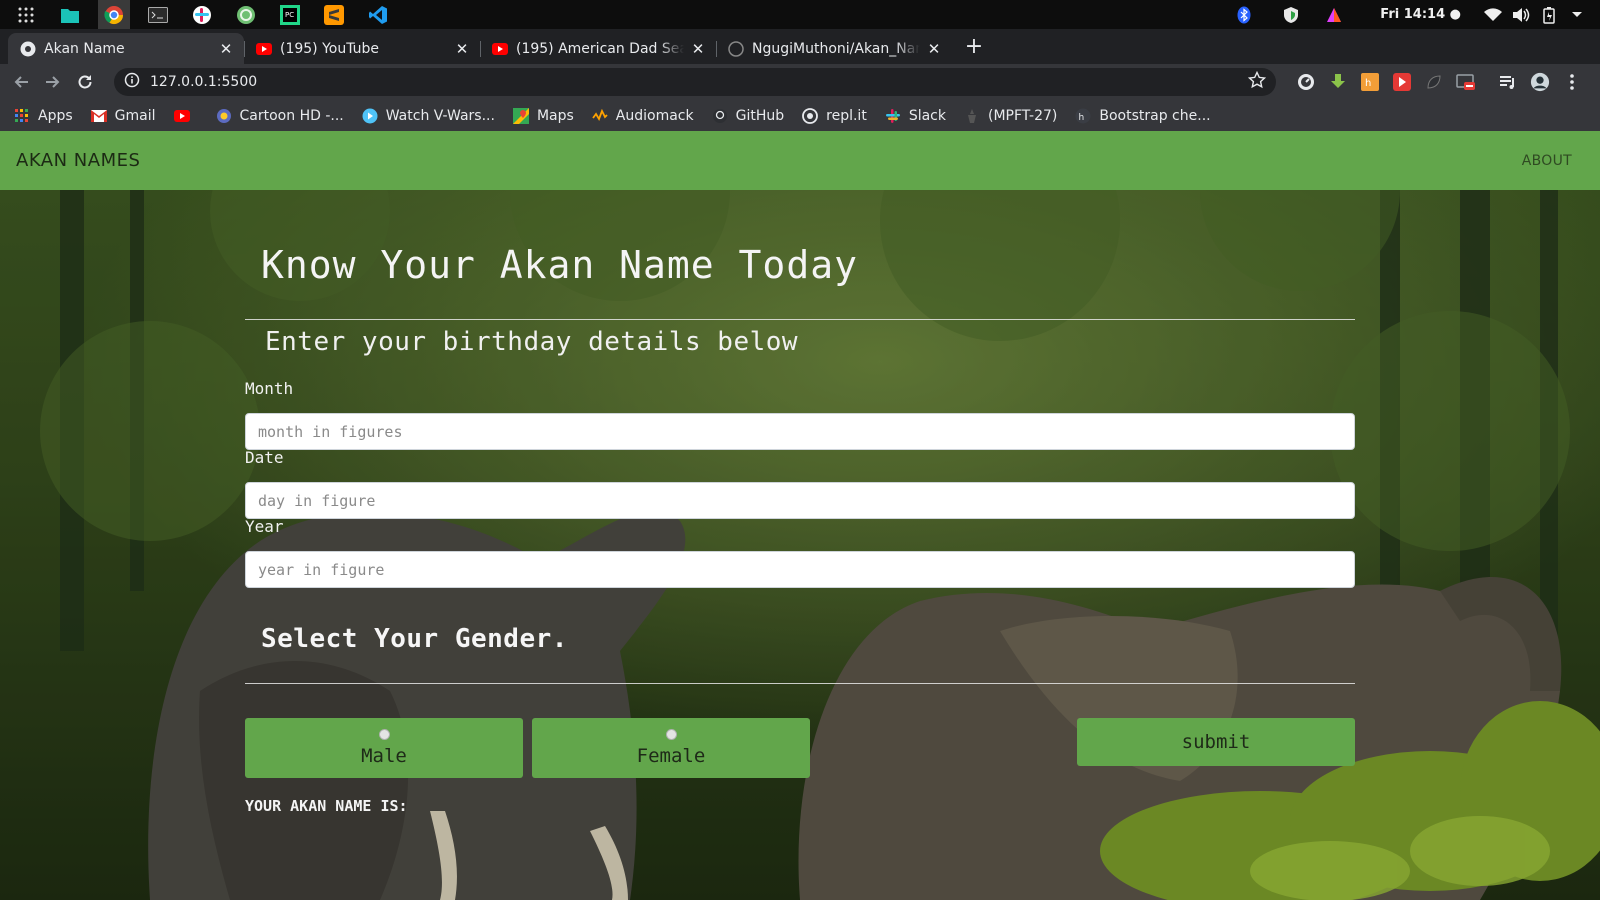 This screenshot has height=900, width=1600. What do you see at coordinates (70, 14) in the screenshot?
I see `files-icon` at bounding box center [70, 14].